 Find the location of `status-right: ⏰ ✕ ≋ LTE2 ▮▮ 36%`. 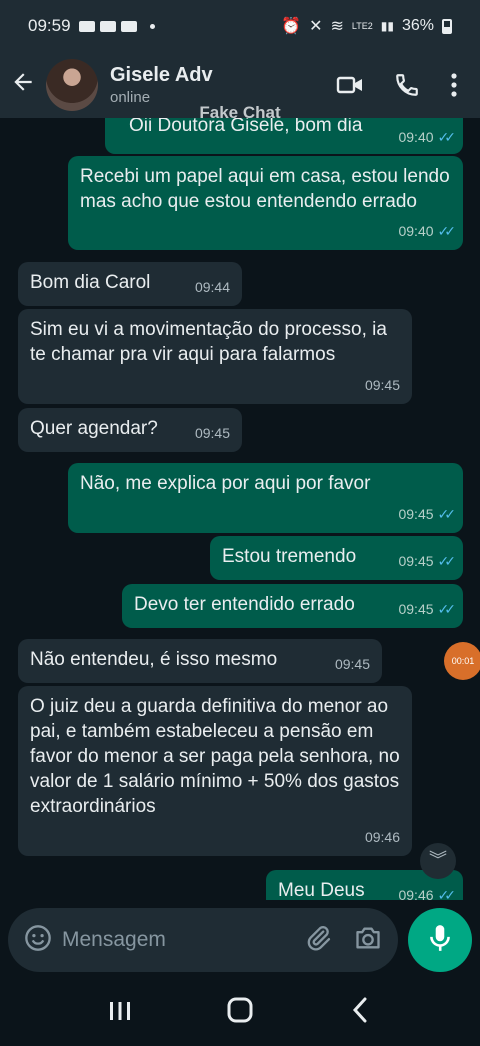

status-right: ⏰ ✕ ≋ LTE2 ▮▮ 36% is located at coordinates (366, 26).